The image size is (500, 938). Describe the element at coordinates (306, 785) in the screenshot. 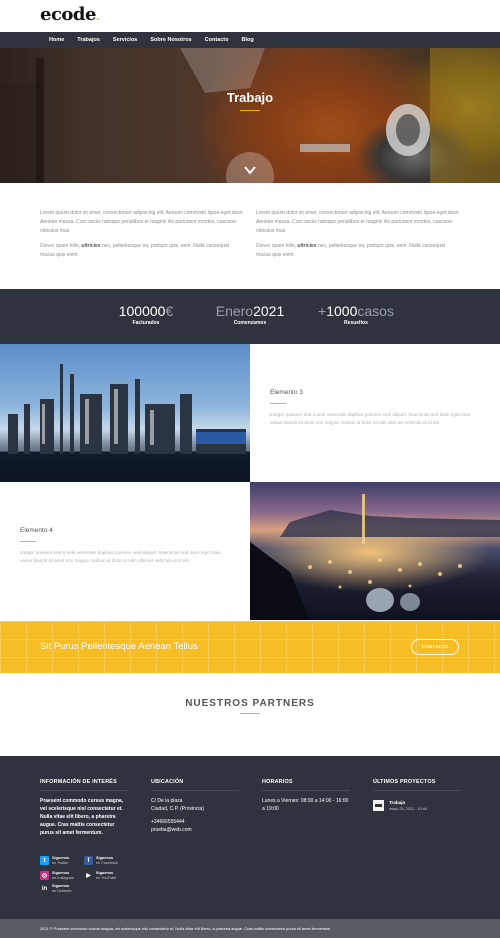

I see `footer-hours-title: HORARIOS` at that location.